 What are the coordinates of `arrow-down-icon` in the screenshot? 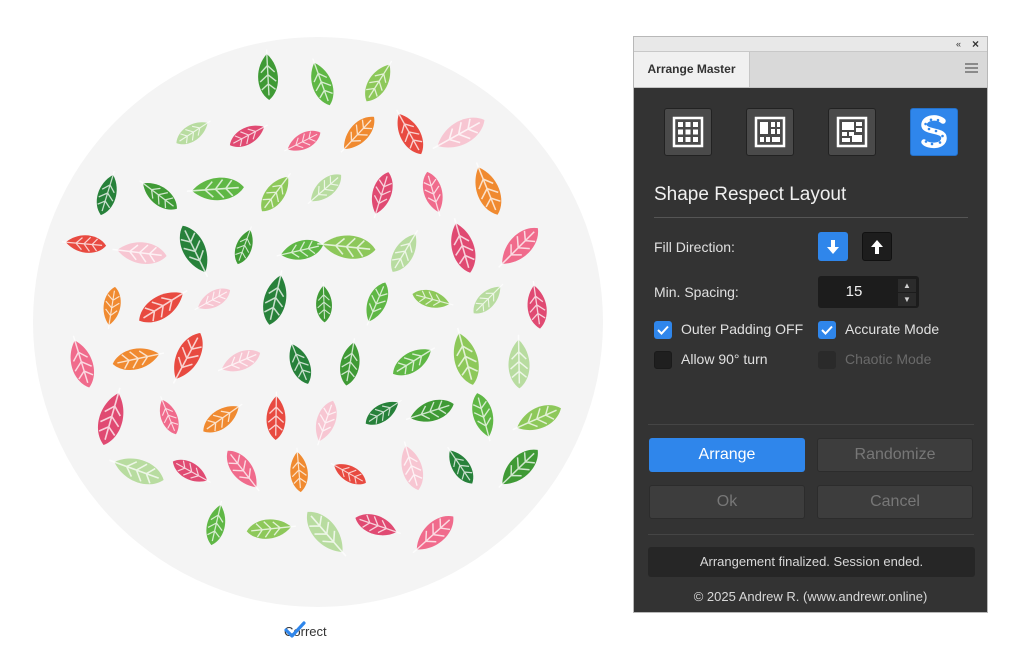 It's located at (833, 246).